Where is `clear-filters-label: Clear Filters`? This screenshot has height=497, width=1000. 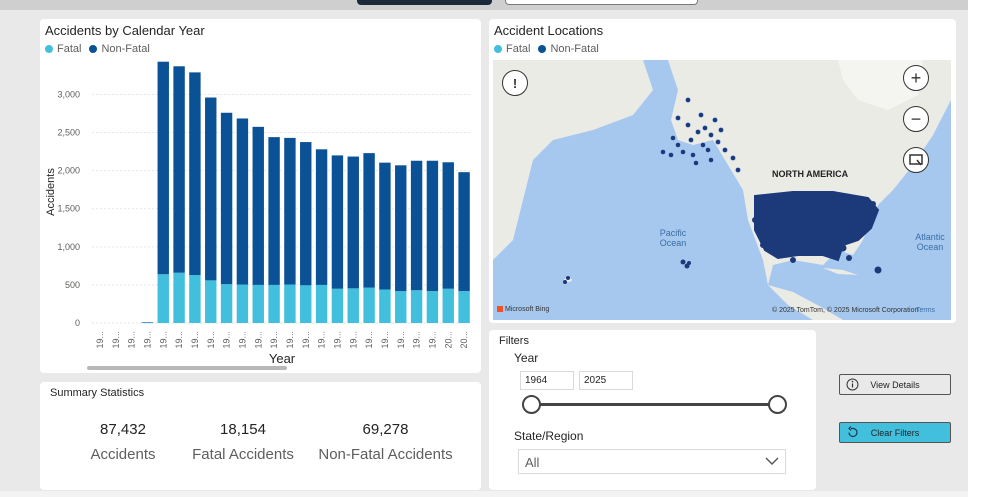 clear-filters-label: Clear Filters is located at coordinates (895, 432).